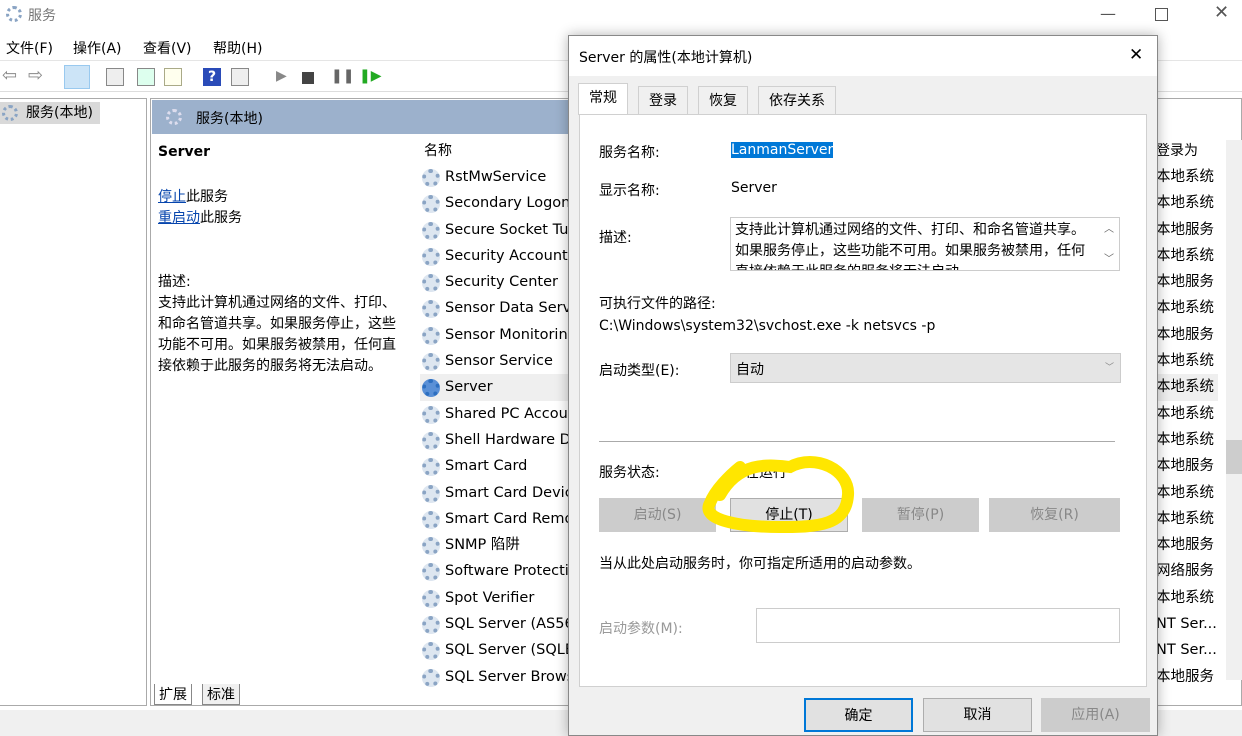 The width and height of the screenshot is (1242, 736). I want to click on ok-button: 确定, so click(858, 715).